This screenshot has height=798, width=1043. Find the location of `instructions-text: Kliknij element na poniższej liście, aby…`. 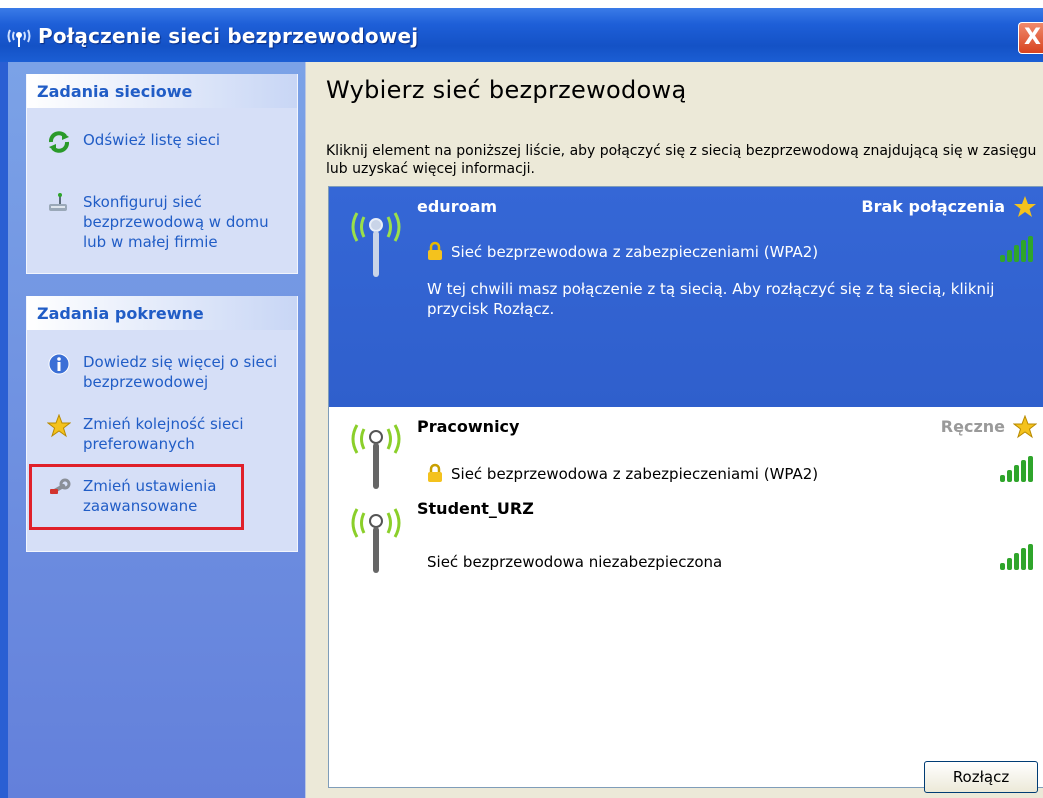

instructions-text: Kliknij element na poniższej liście, aby… is located at coordinates (681, 160).